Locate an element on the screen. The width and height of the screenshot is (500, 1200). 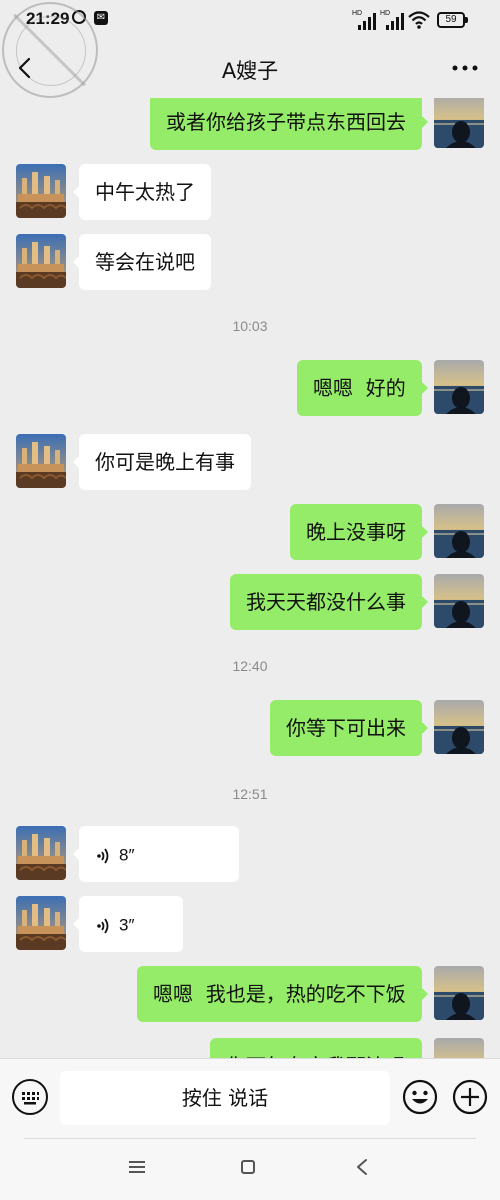
title-bar: A嫂子 is located at coordinates (250, 69).